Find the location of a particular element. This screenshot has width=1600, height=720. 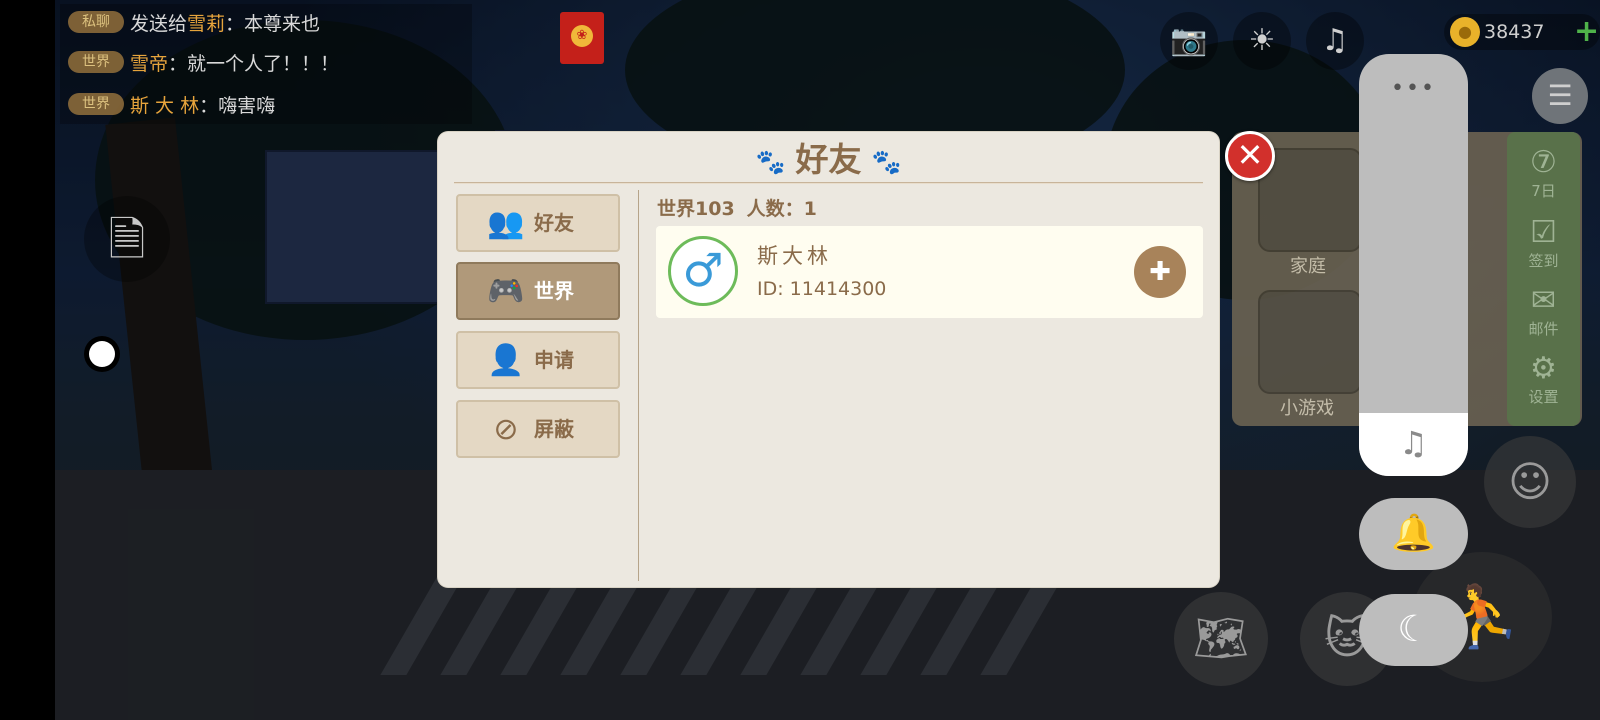

mail-label: 邮件 is located at coordinates (1543, 329).